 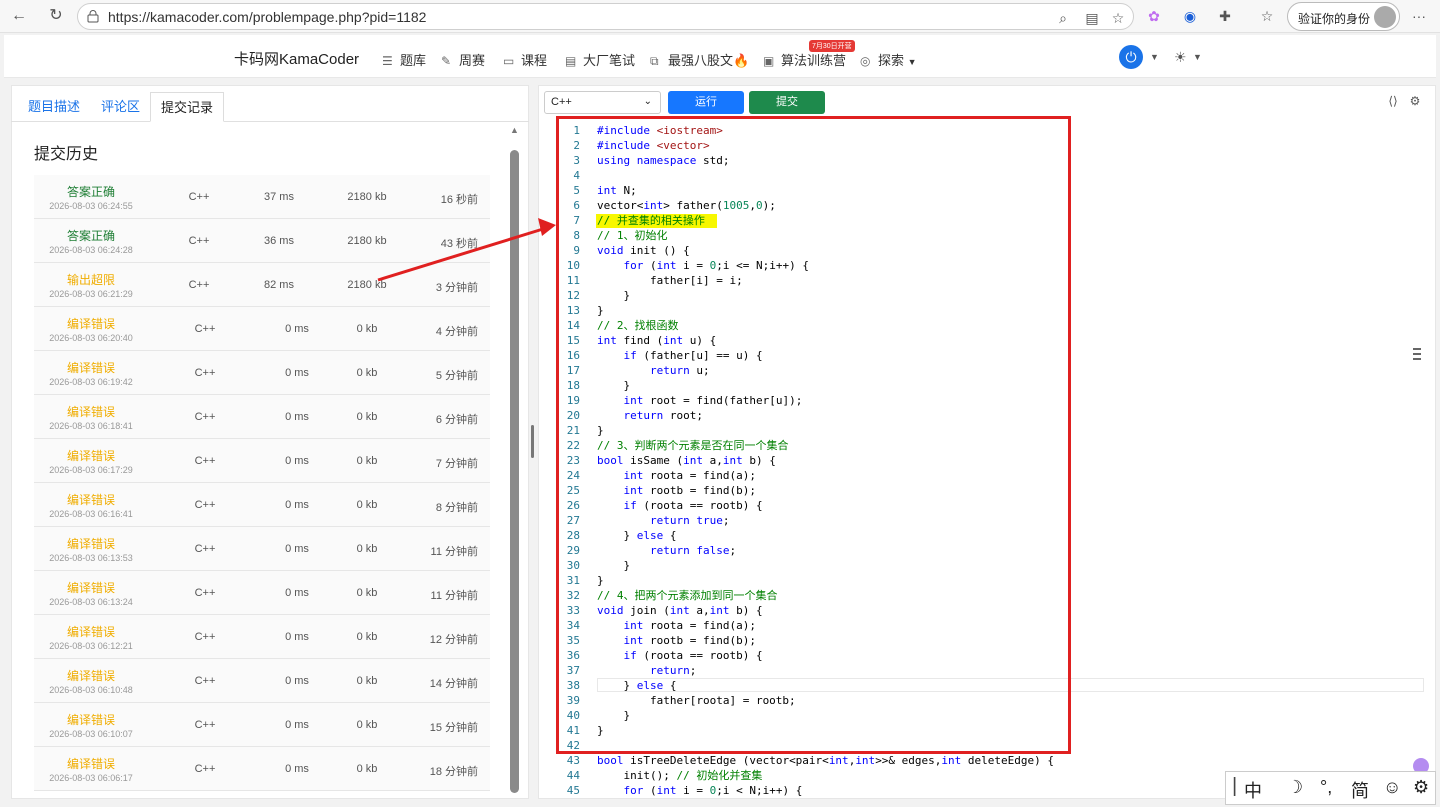 What do you see at coordinates (466, 250) in the screenshot?
I see `annotation-arrow` at bounding box center [466, 250].